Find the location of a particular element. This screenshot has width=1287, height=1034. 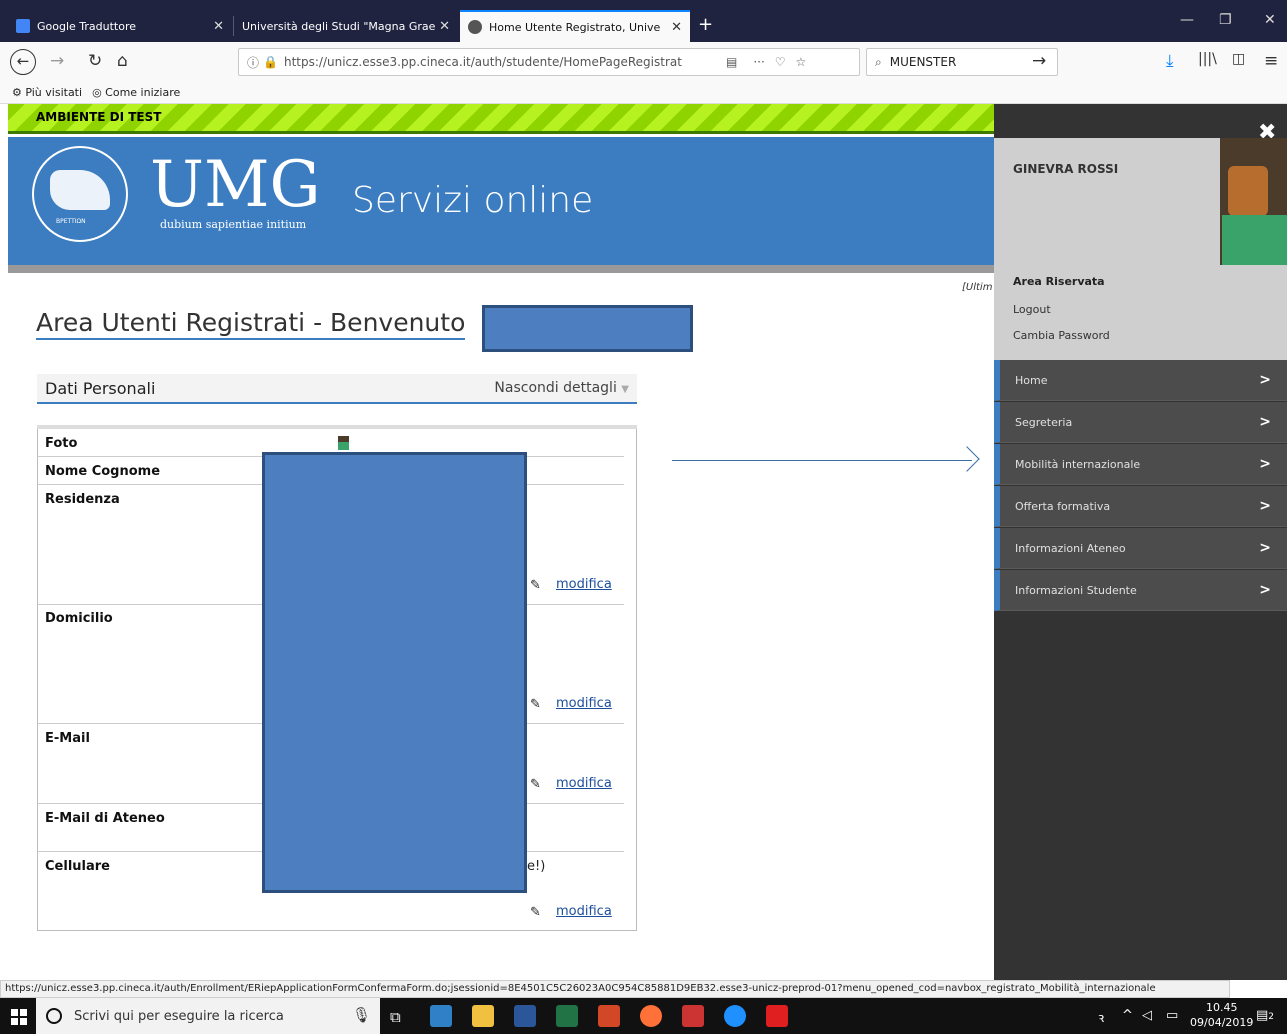

menu-item-mobilita: Mobilità internazionale > is located at coordinates (1140, 464).